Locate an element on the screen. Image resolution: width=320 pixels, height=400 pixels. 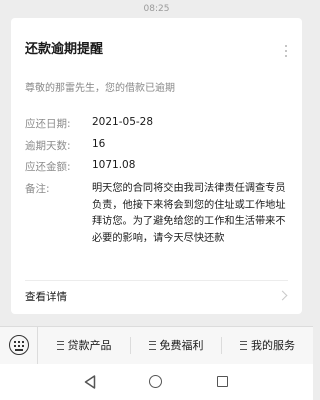
menu-item-my-services: 我的服务 is located at coordinates (267, 345).